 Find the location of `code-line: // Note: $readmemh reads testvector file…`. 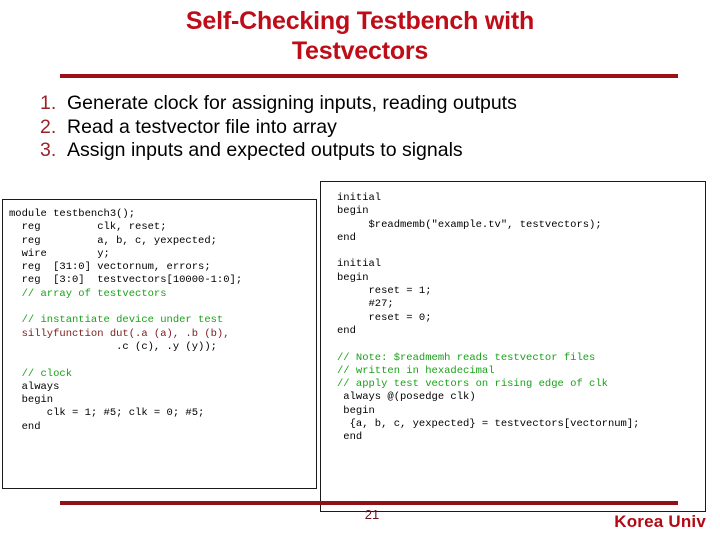

code-line: // Note: $readmemh reads testvector file… is located at coordinates (466, 357).